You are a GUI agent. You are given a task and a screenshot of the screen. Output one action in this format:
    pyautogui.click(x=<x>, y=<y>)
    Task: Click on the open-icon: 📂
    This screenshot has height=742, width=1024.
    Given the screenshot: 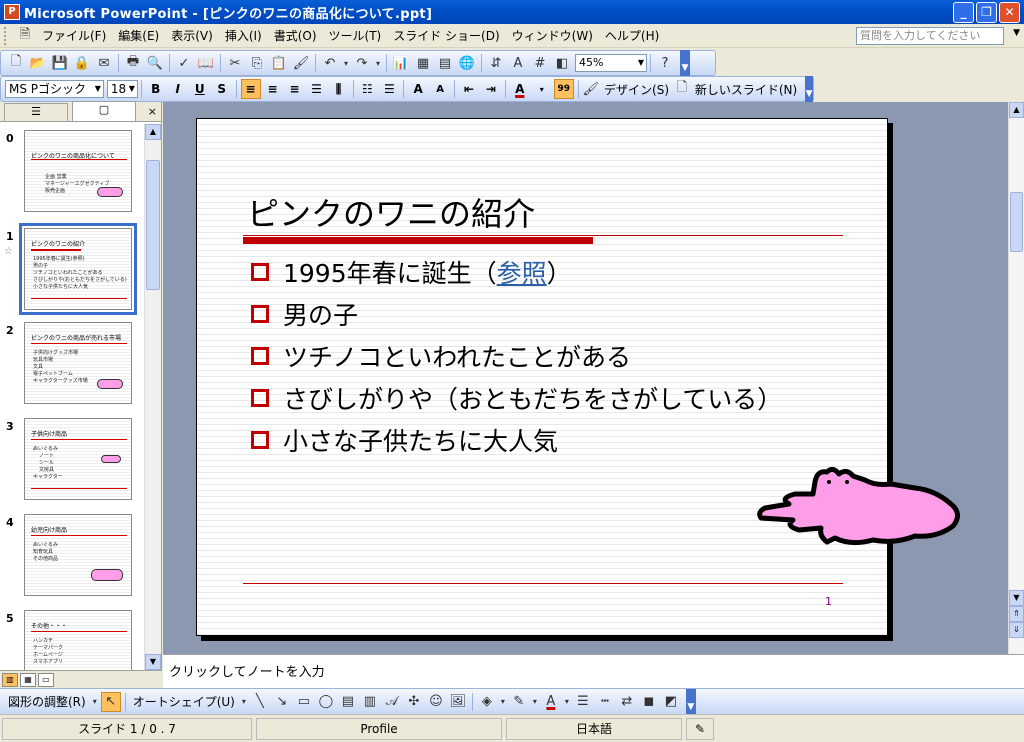 What is the action you would take?
    pyautogui.click(x=38, y=63)
    